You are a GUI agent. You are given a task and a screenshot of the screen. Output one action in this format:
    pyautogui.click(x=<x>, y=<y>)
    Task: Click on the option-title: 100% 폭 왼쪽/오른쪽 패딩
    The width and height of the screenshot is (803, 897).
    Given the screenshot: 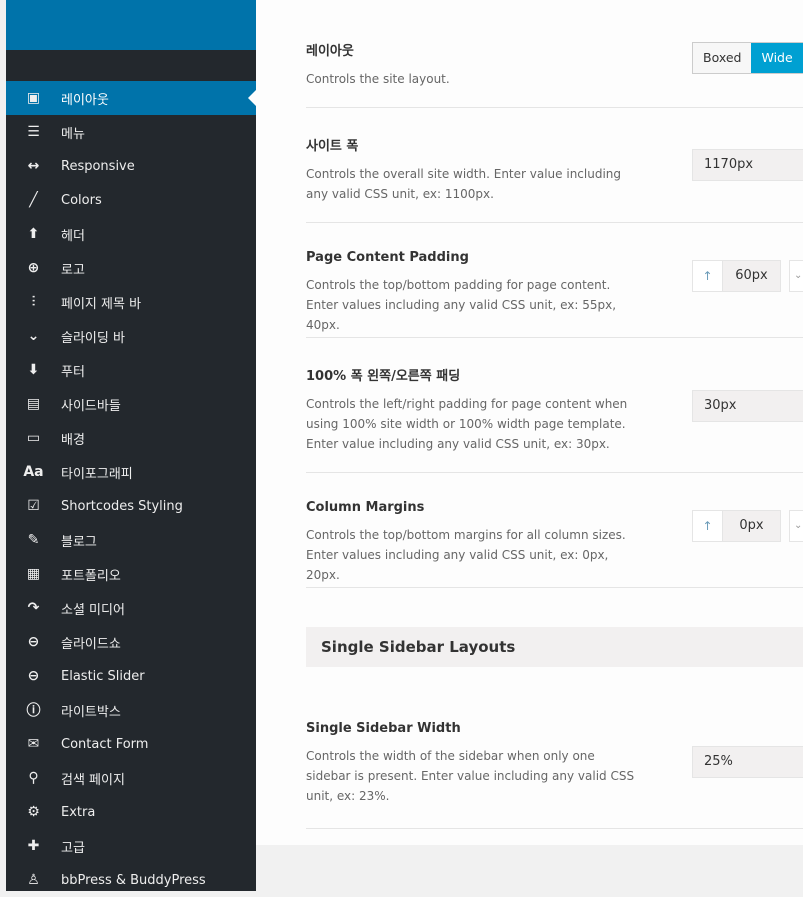 What is the action you would take?
    pyautogui.click(x=383, y=376)
    